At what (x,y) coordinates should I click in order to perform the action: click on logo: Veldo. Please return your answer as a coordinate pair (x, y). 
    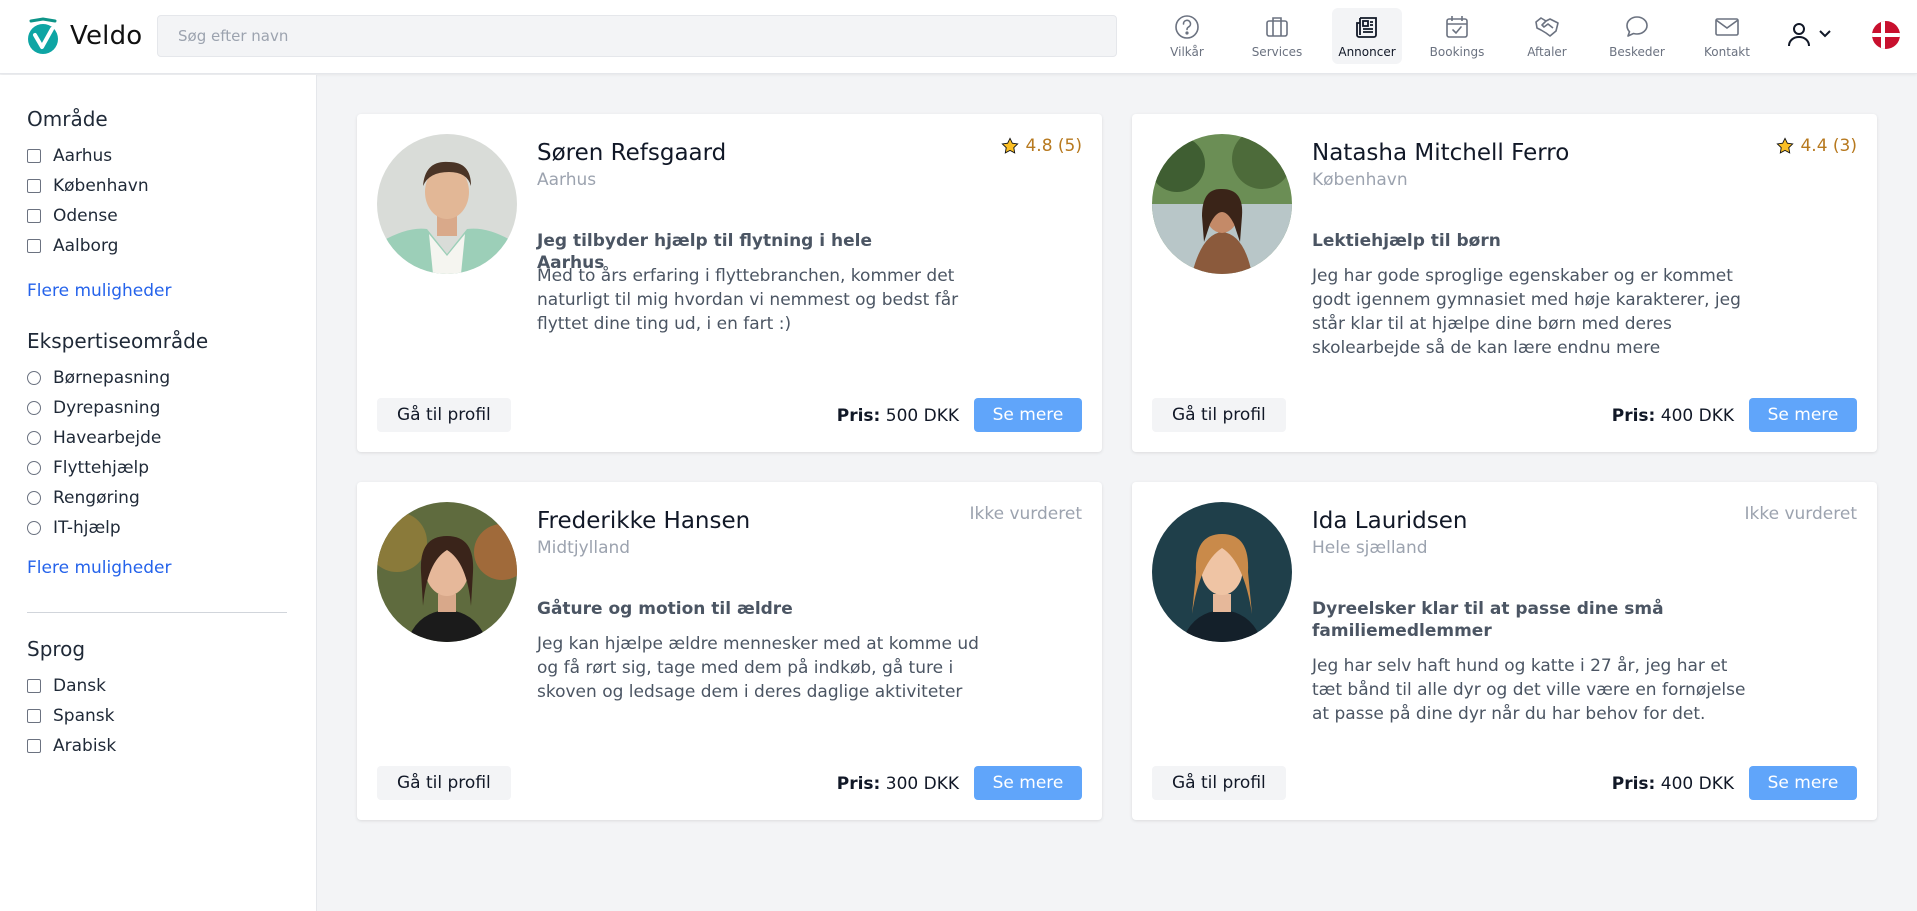
    Looking at the image, I should click on (84, 36).